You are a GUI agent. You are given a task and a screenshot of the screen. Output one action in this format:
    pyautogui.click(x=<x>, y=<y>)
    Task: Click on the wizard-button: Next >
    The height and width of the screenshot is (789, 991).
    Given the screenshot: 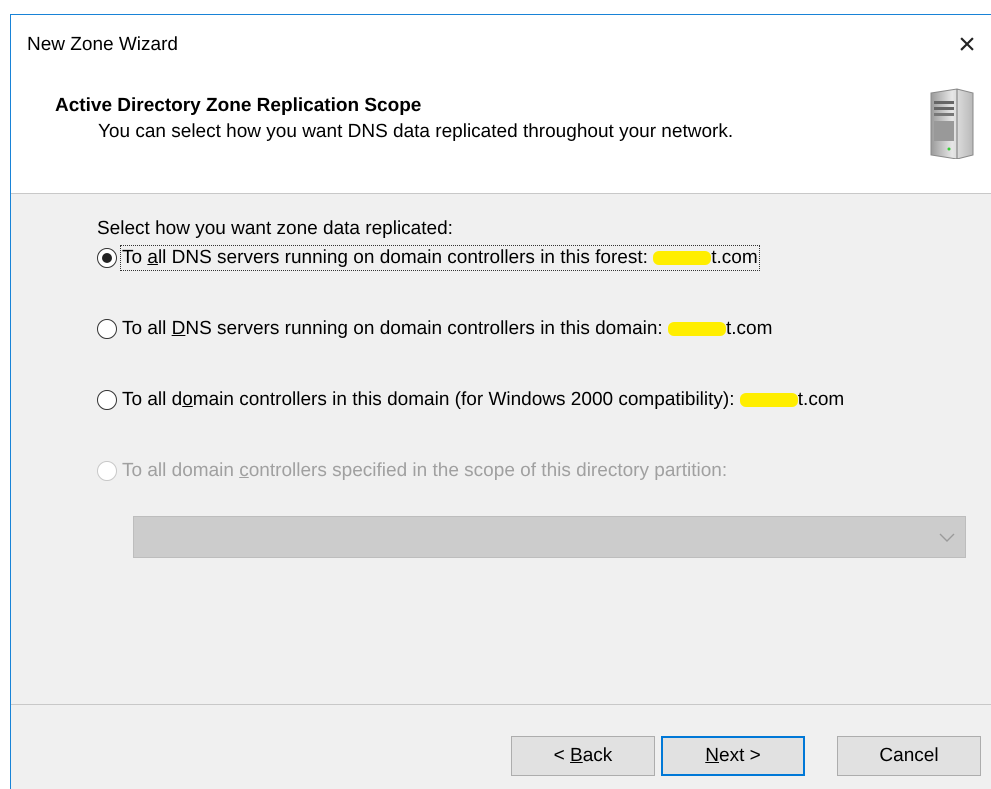 What is the action you would take?
    pyautogui.click(x=733, y=756)
    